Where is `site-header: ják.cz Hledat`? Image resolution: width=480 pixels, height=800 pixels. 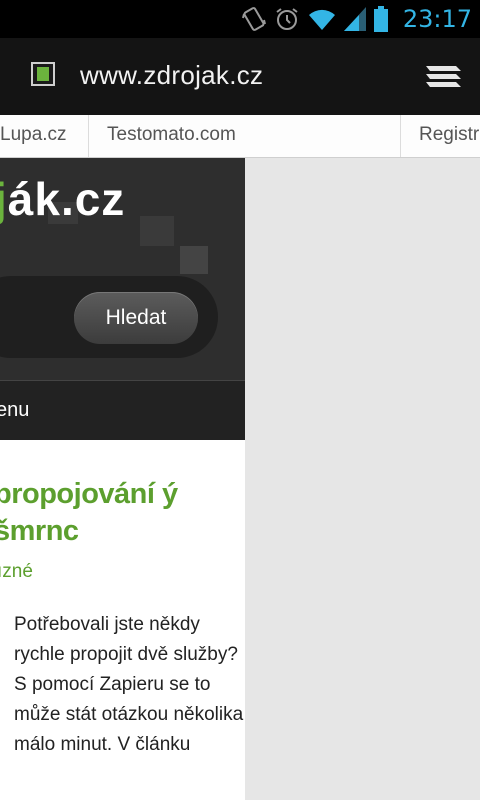 site-header: ják.cz Hledat is located at coordinates (122, 269).